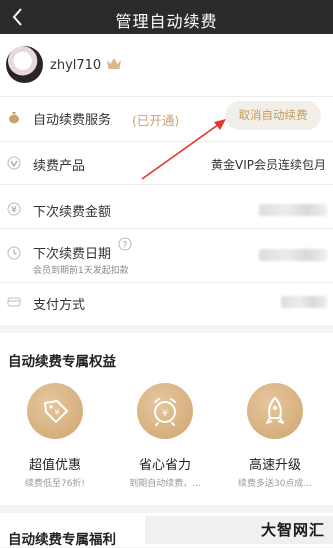 The image size is (333, 548). I want to click on top-bar: 管理自动续费, so click(166, 17).